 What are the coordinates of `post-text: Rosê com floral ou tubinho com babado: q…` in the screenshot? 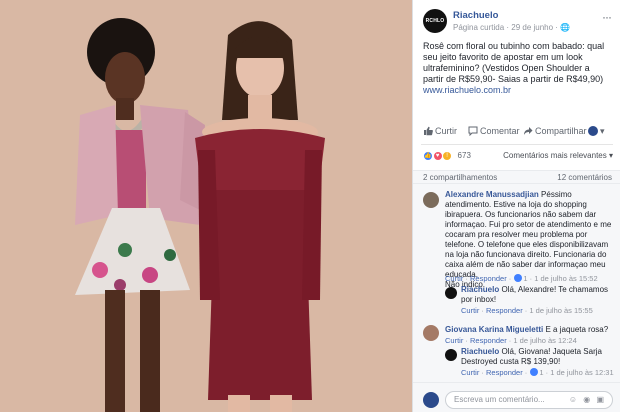 It's located at (517, 68).